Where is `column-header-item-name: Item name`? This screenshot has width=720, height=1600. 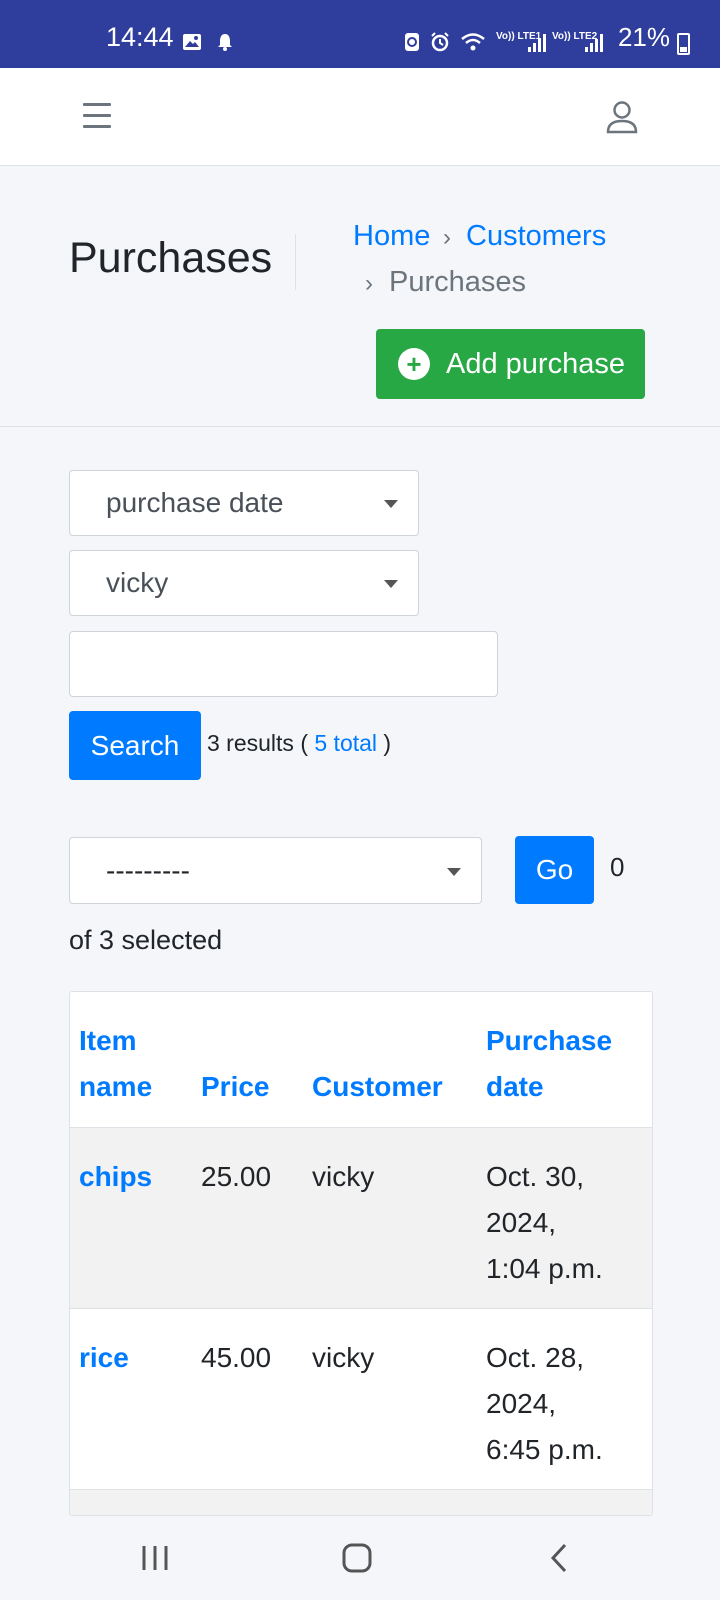 column-header-item-name: Item name is located at coordinates (115, 1064).